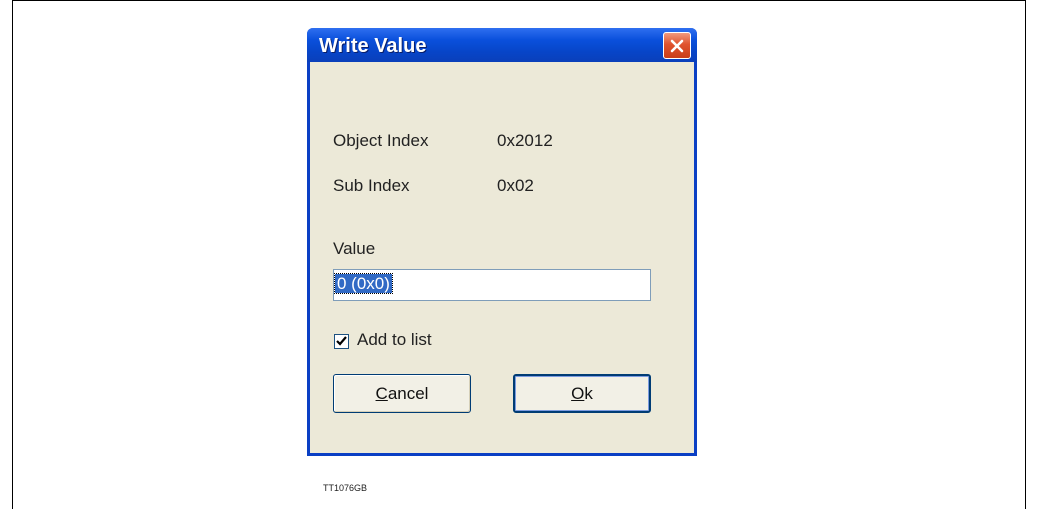 The image size is (1037, 509). I want to click on ok-button: Ok, so click(582, 393).